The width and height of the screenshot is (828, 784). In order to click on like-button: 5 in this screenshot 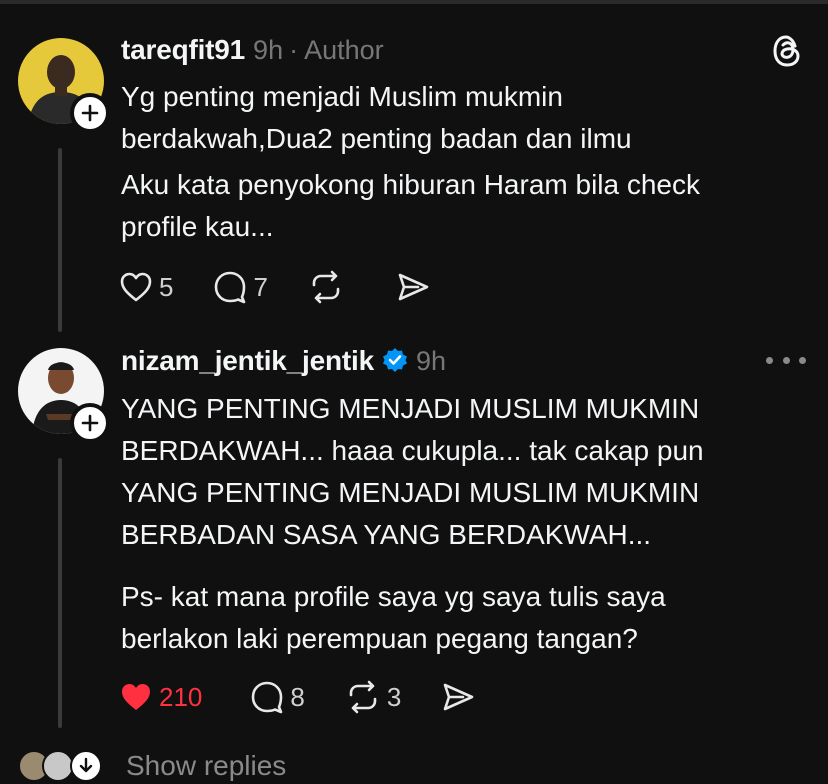, I will do `click(146, 287)`.